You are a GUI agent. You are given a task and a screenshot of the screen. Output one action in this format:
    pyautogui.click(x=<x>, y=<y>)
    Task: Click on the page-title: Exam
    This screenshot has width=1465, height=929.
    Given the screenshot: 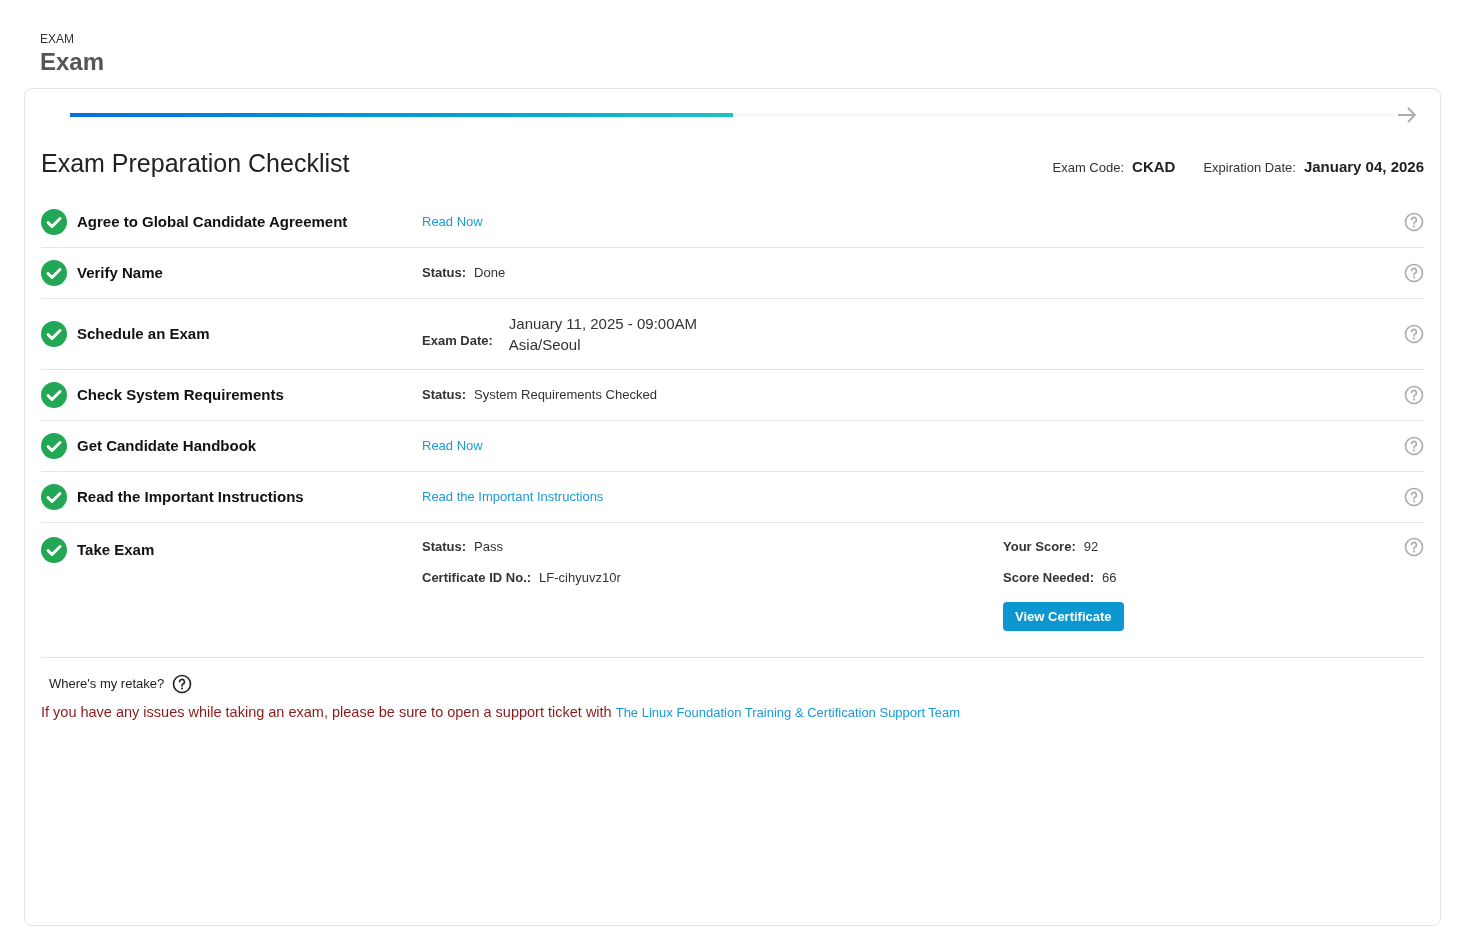 What is the action you would take?
    pyautogui.click(x=73, y=62)
    